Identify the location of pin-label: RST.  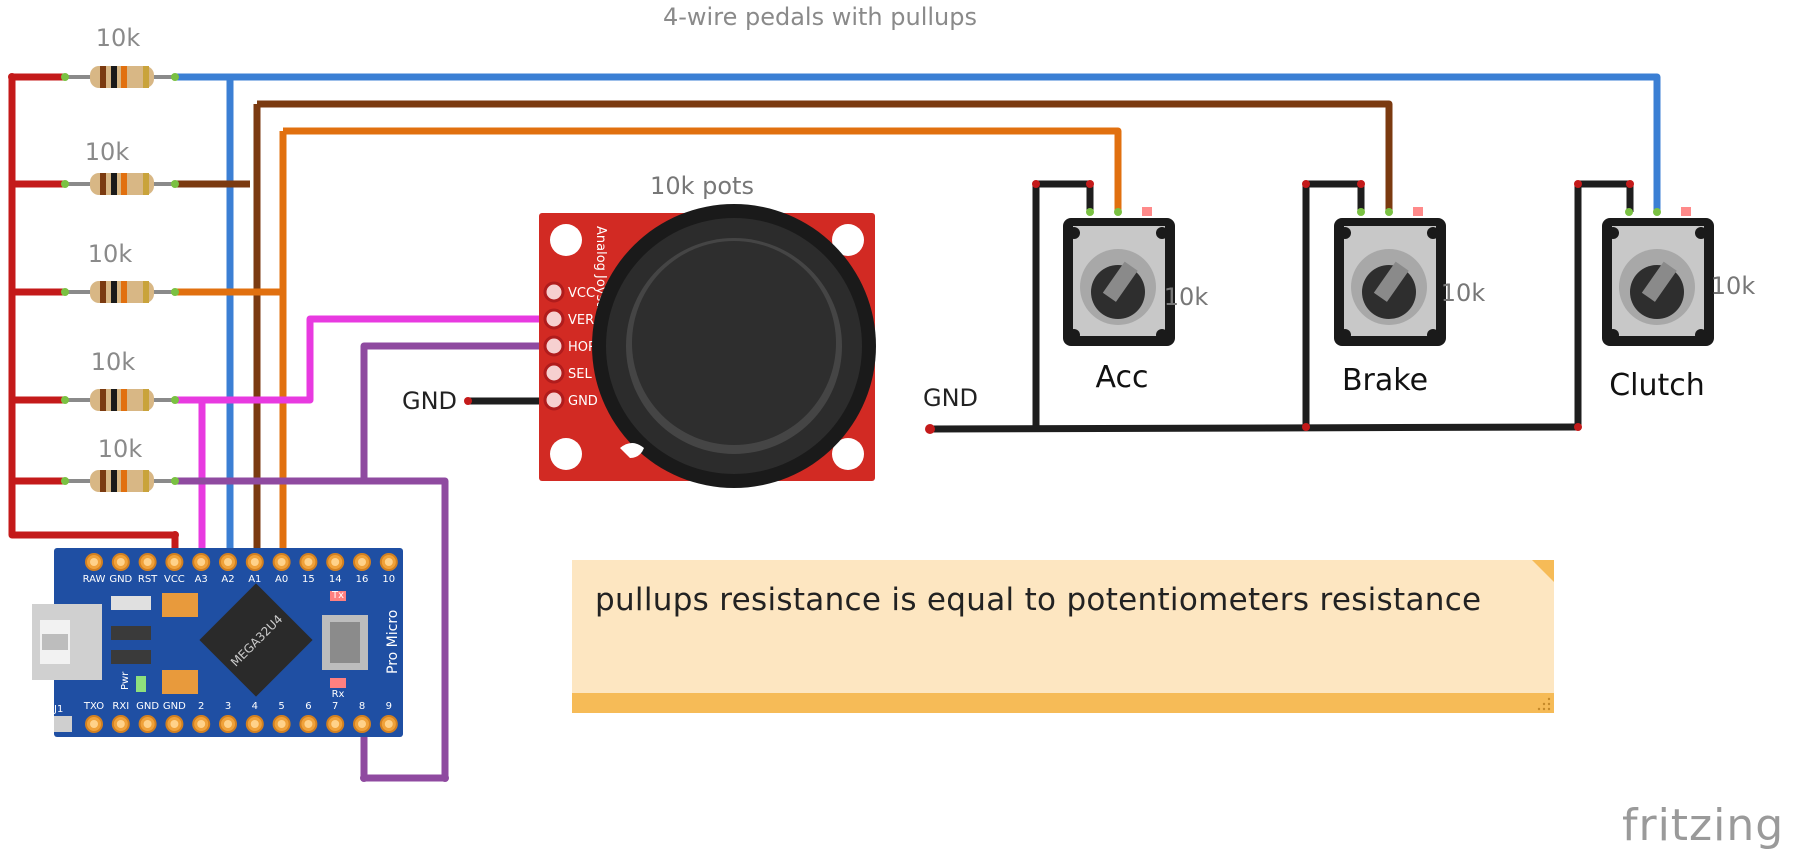
(148, 579).